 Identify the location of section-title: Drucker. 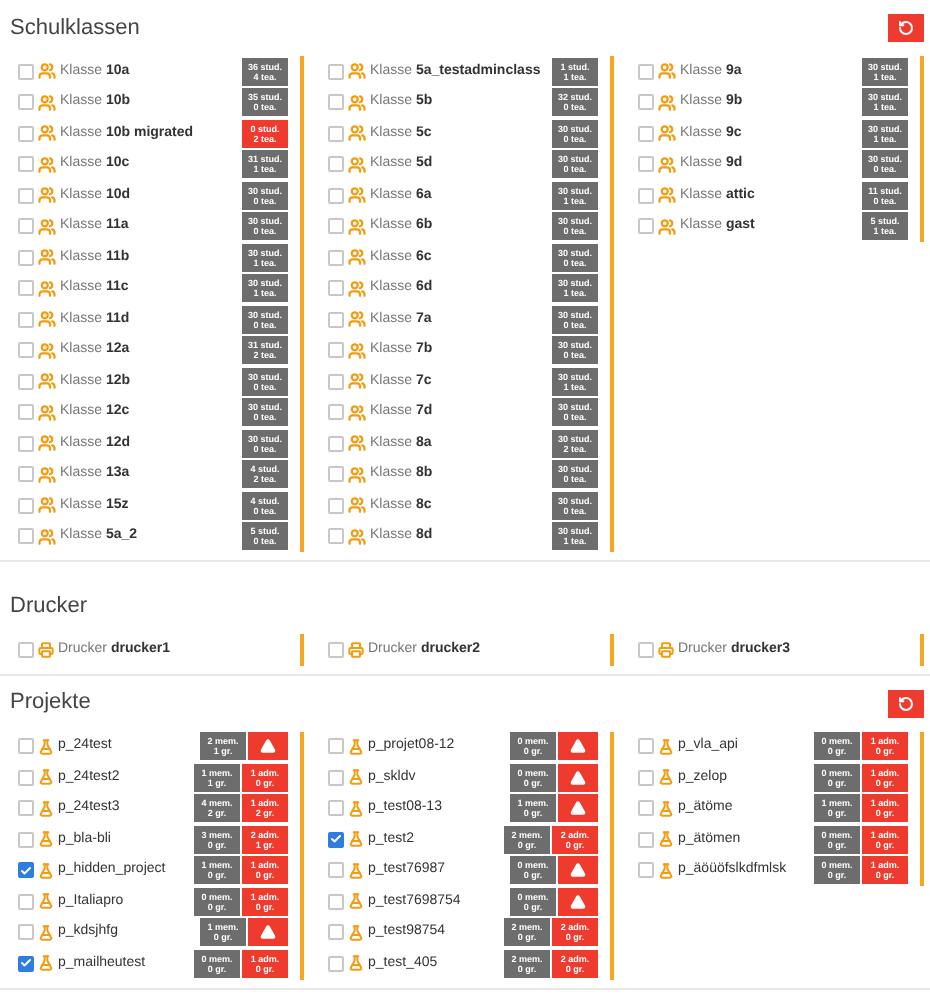
(49, 606).